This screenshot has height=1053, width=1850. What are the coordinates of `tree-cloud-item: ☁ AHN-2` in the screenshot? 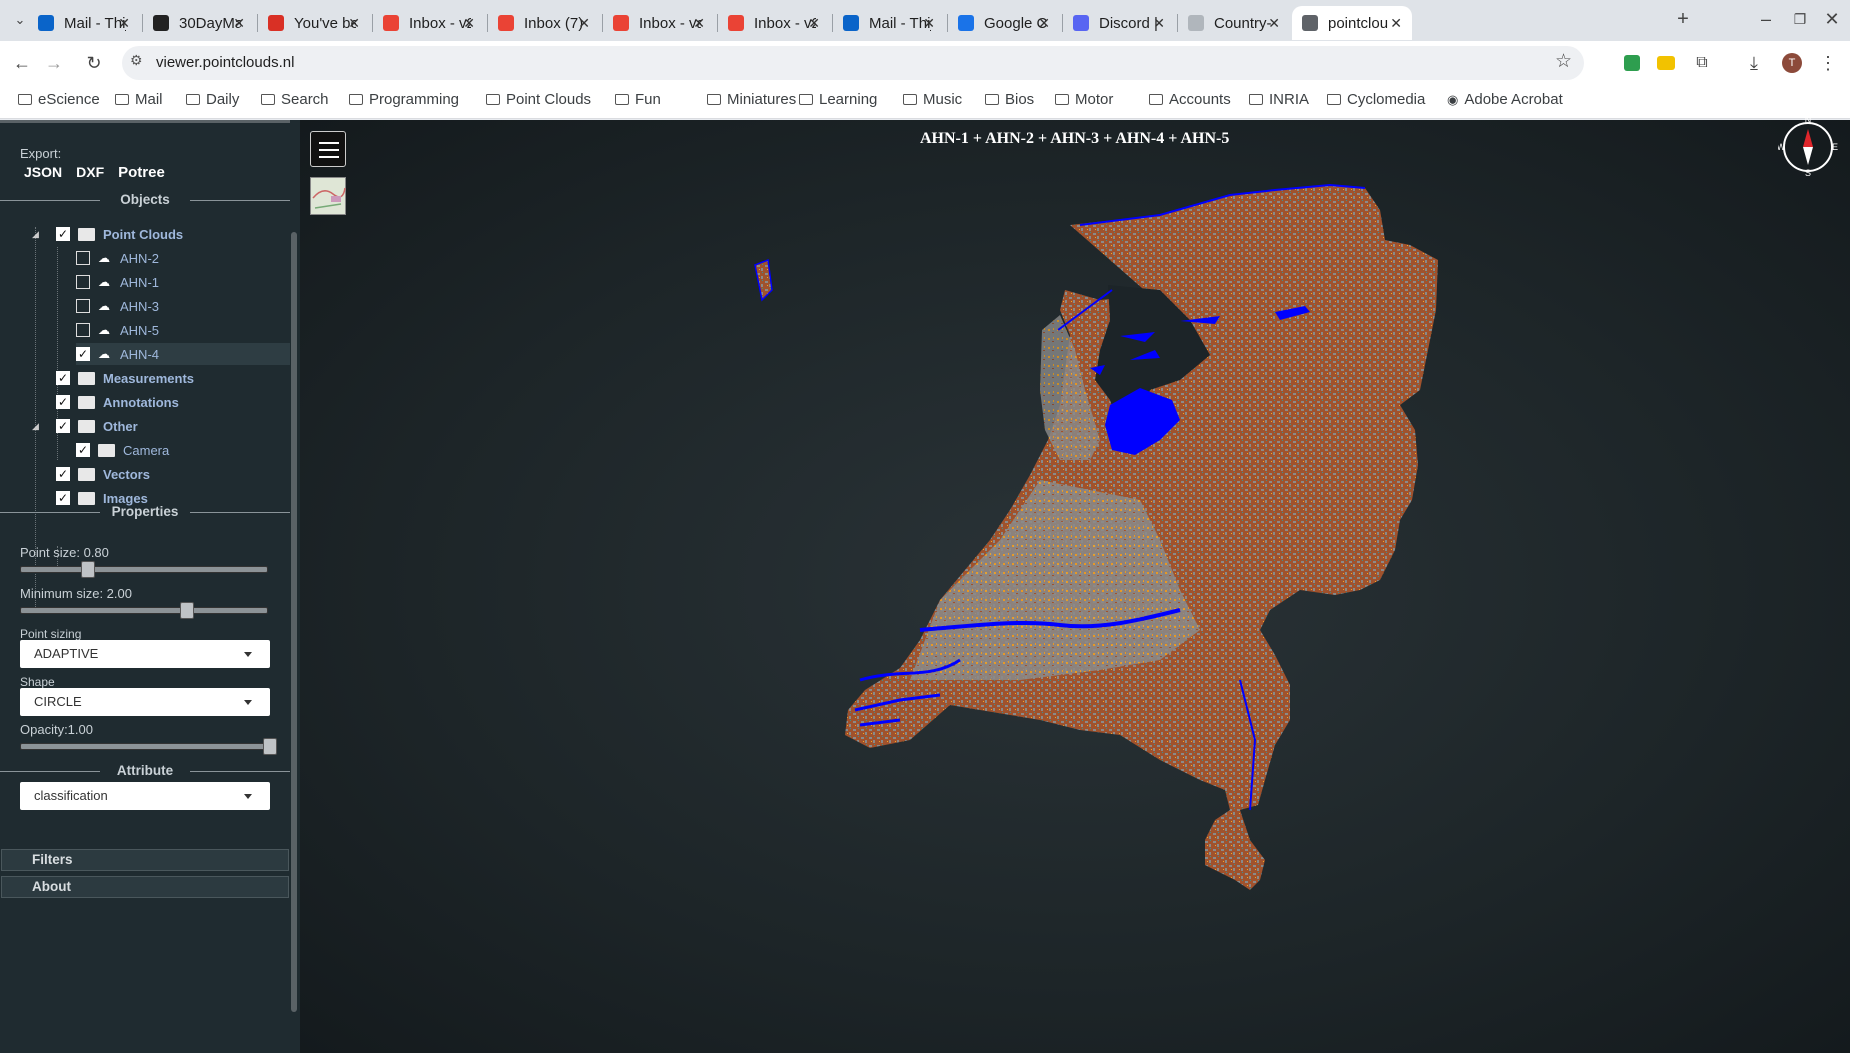 It's located at (117, 258).